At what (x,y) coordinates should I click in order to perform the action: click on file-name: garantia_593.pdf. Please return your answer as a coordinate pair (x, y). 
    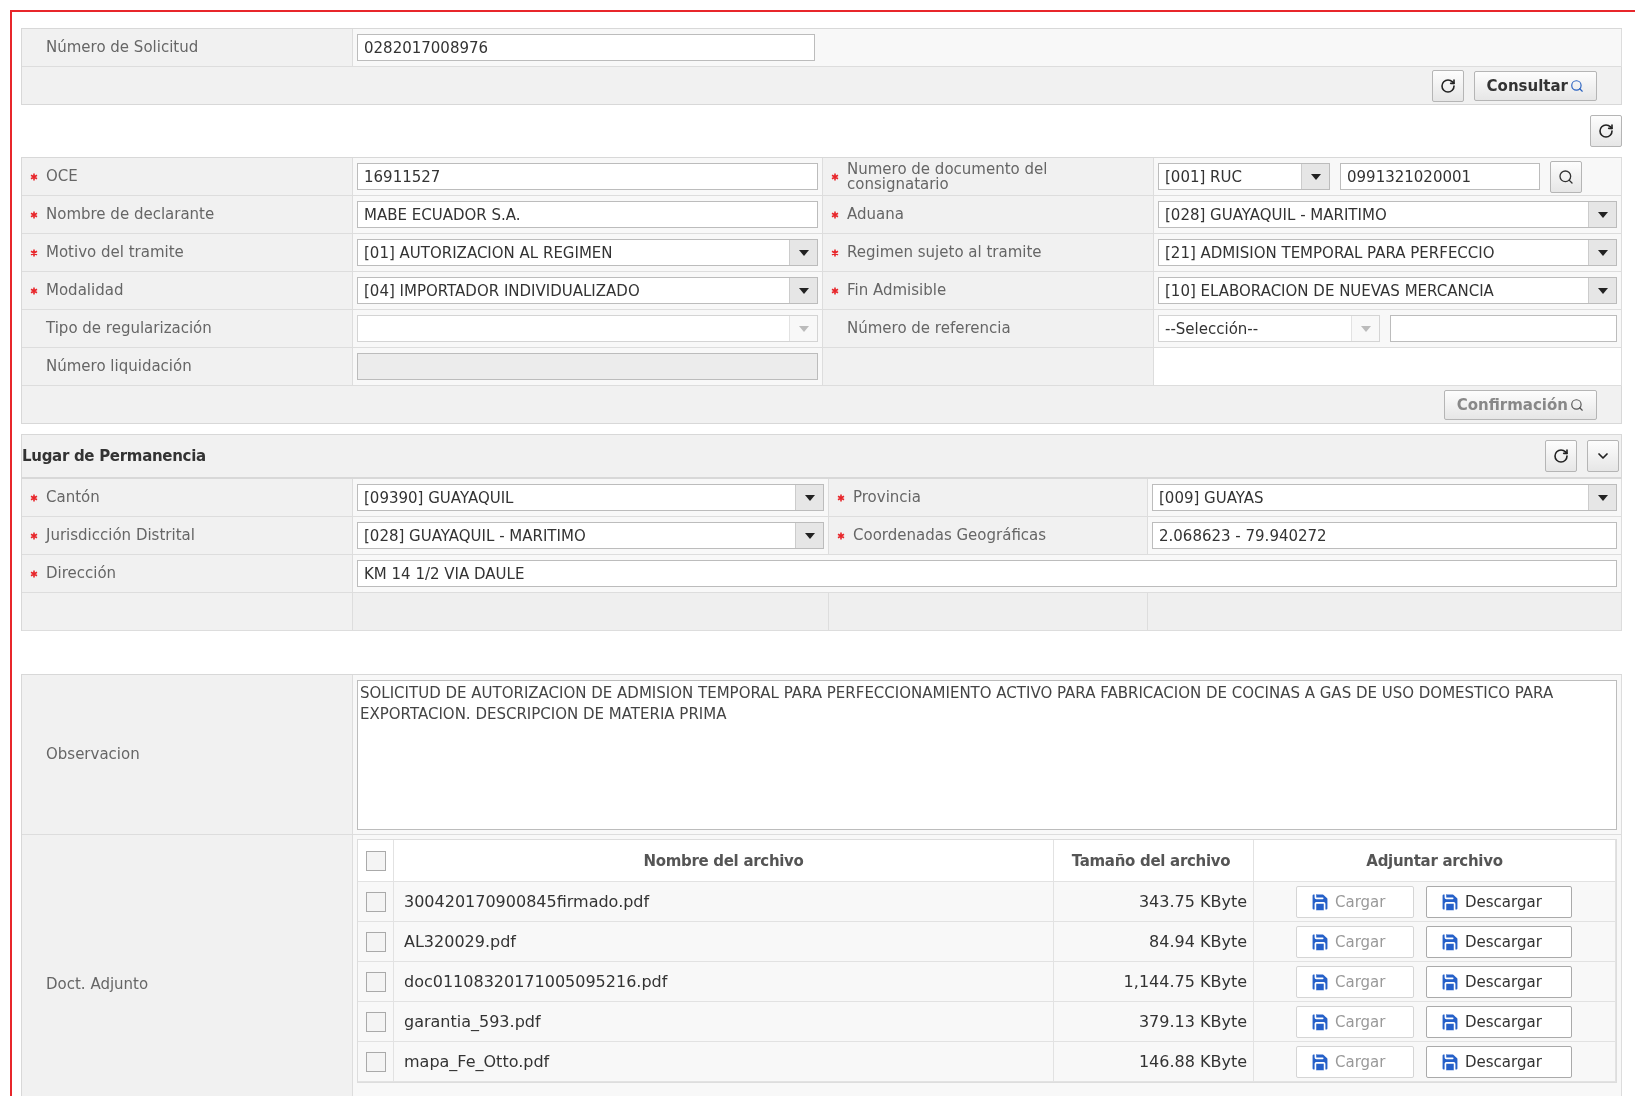
    Looking at the image, I should click on (472, 1021).